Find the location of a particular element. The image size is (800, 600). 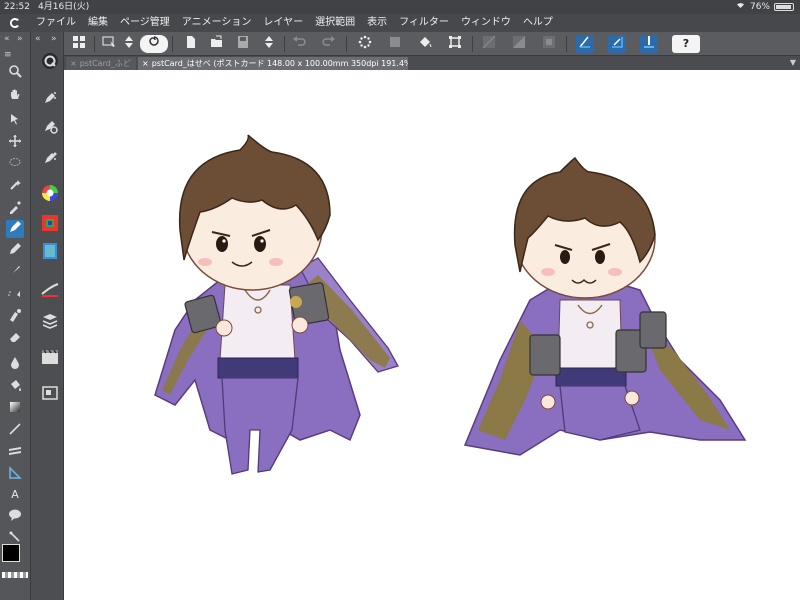

crop-transform-icon is located at coordinates (455, 44).